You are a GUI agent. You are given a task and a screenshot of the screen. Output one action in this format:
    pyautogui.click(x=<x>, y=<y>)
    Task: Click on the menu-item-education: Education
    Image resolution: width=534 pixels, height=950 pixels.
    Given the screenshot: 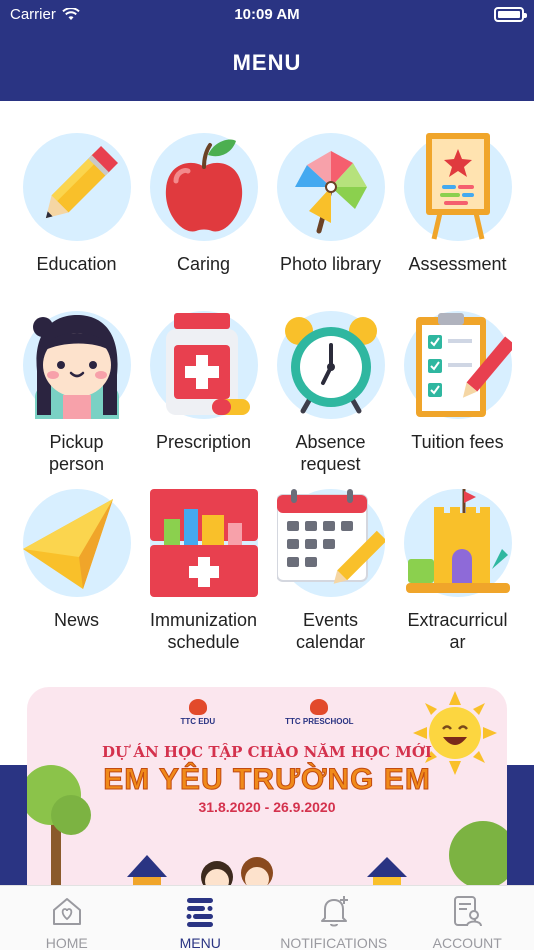 What is the action you would take?
    pyautogui.click(x=76, y=204)
    